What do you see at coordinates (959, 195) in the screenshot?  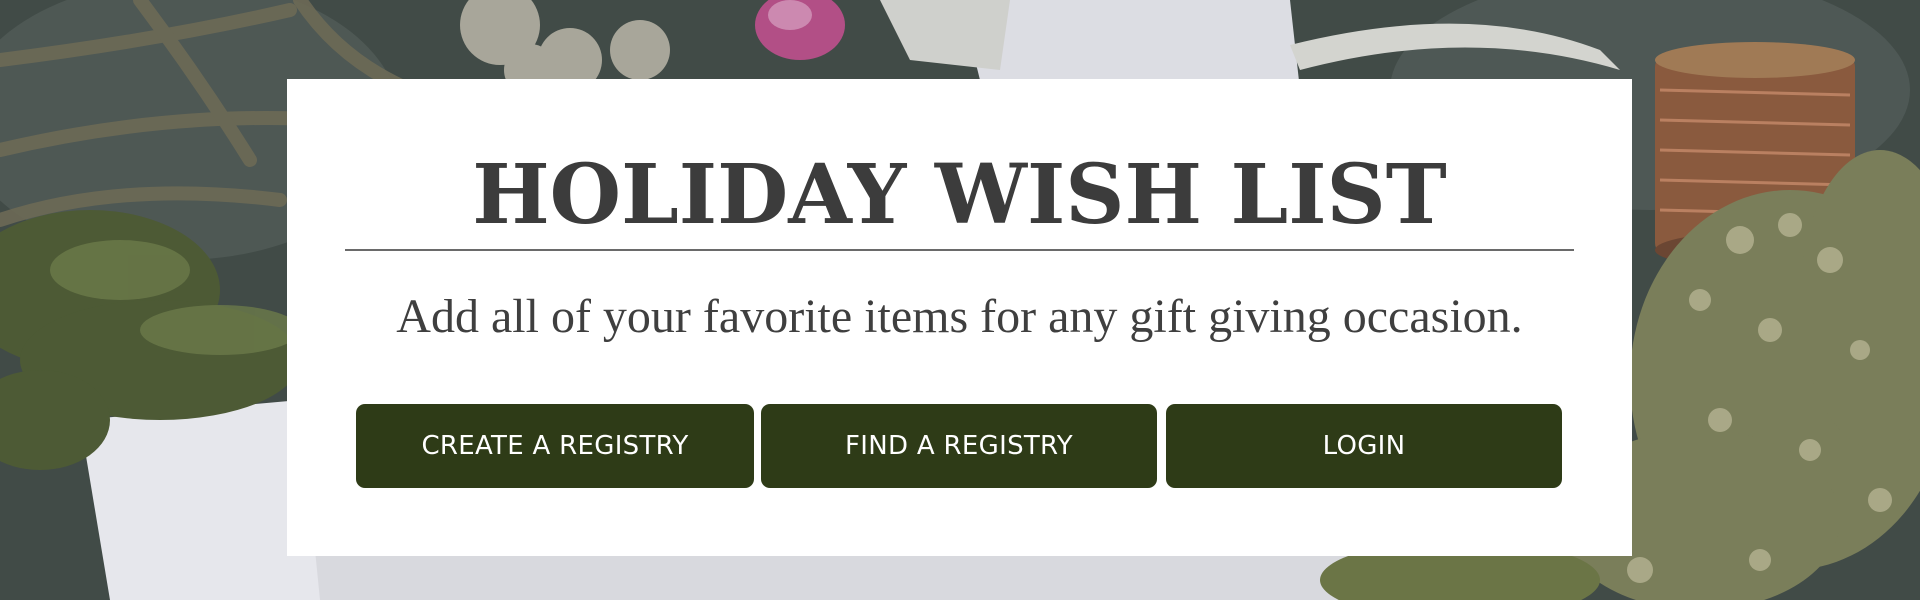 I see `page-title: HOLIDAY WISH LIST` at bounding box center [959, 195].